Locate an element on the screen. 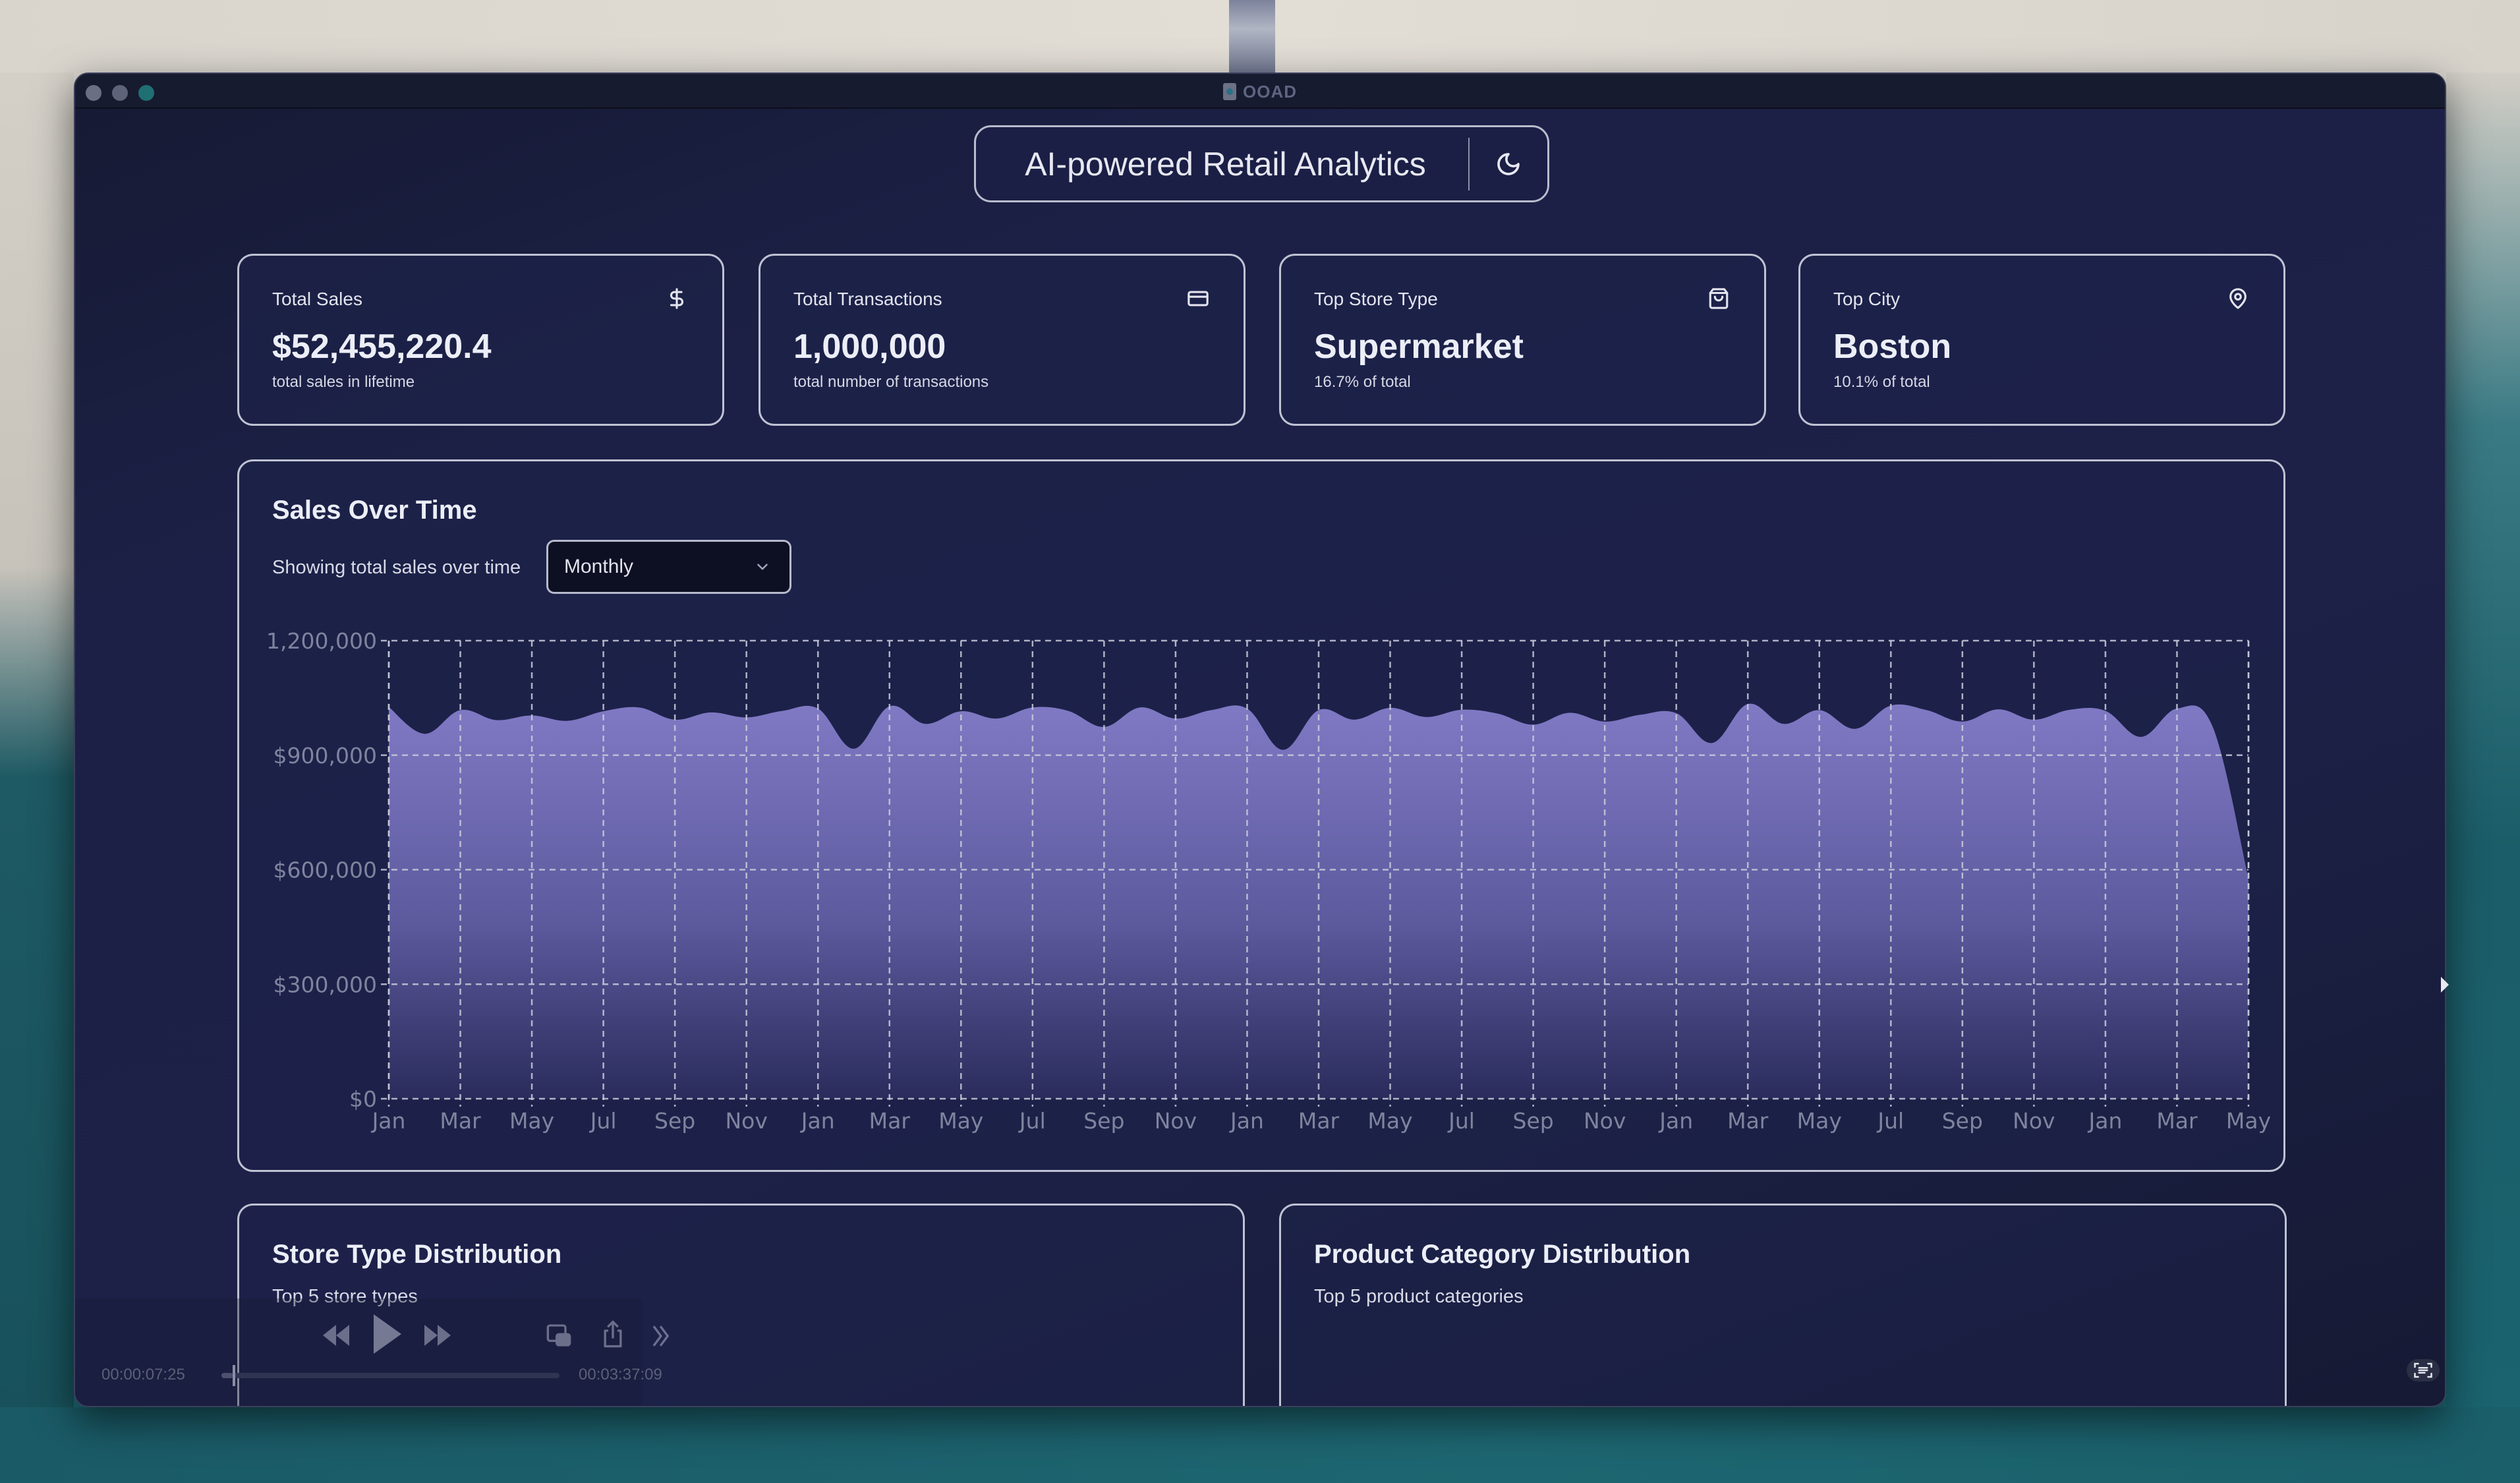  kpi-label: Top Store Type is located at coordinates (1376, 299).